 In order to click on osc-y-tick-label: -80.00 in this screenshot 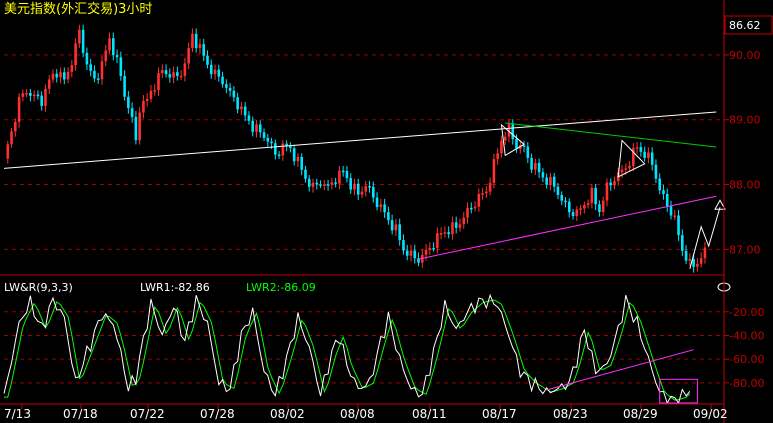, I will do `click(746, 383)`.